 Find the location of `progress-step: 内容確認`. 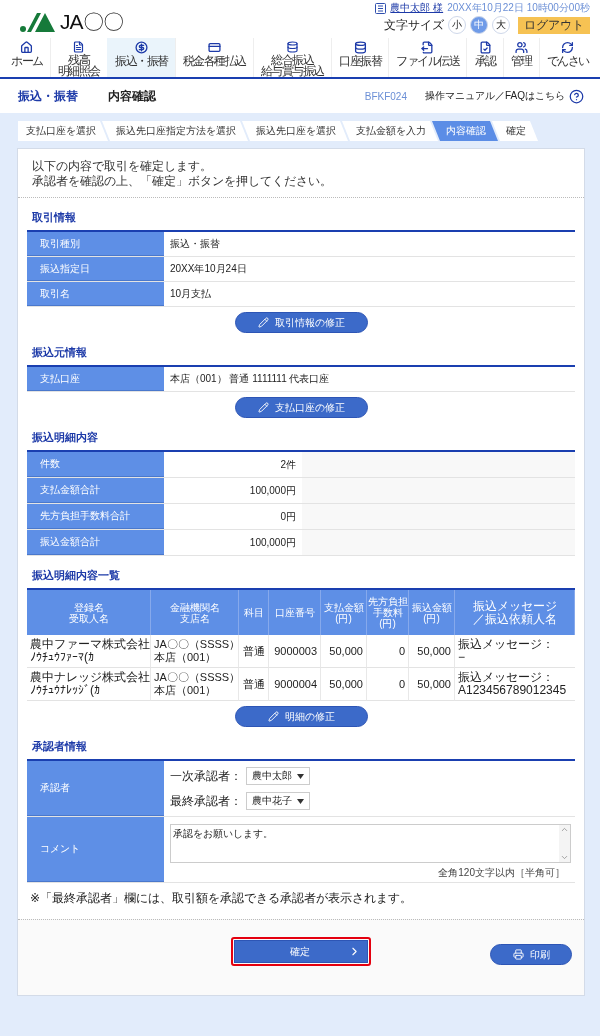

progress-step: 内容確認 is located at coordinates (465, 131).